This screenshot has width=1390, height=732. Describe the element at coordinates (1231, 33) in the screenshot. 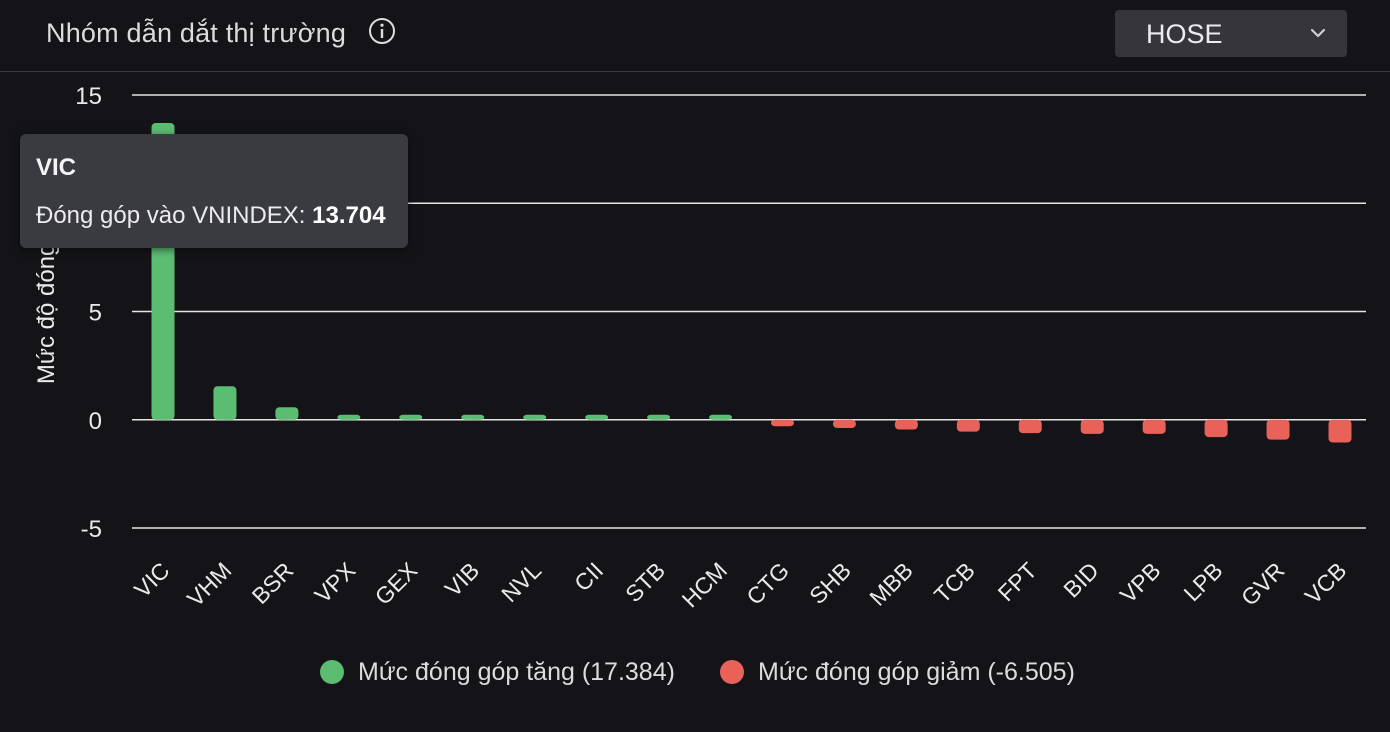

I see `exchange-select: HOSE` at that location.